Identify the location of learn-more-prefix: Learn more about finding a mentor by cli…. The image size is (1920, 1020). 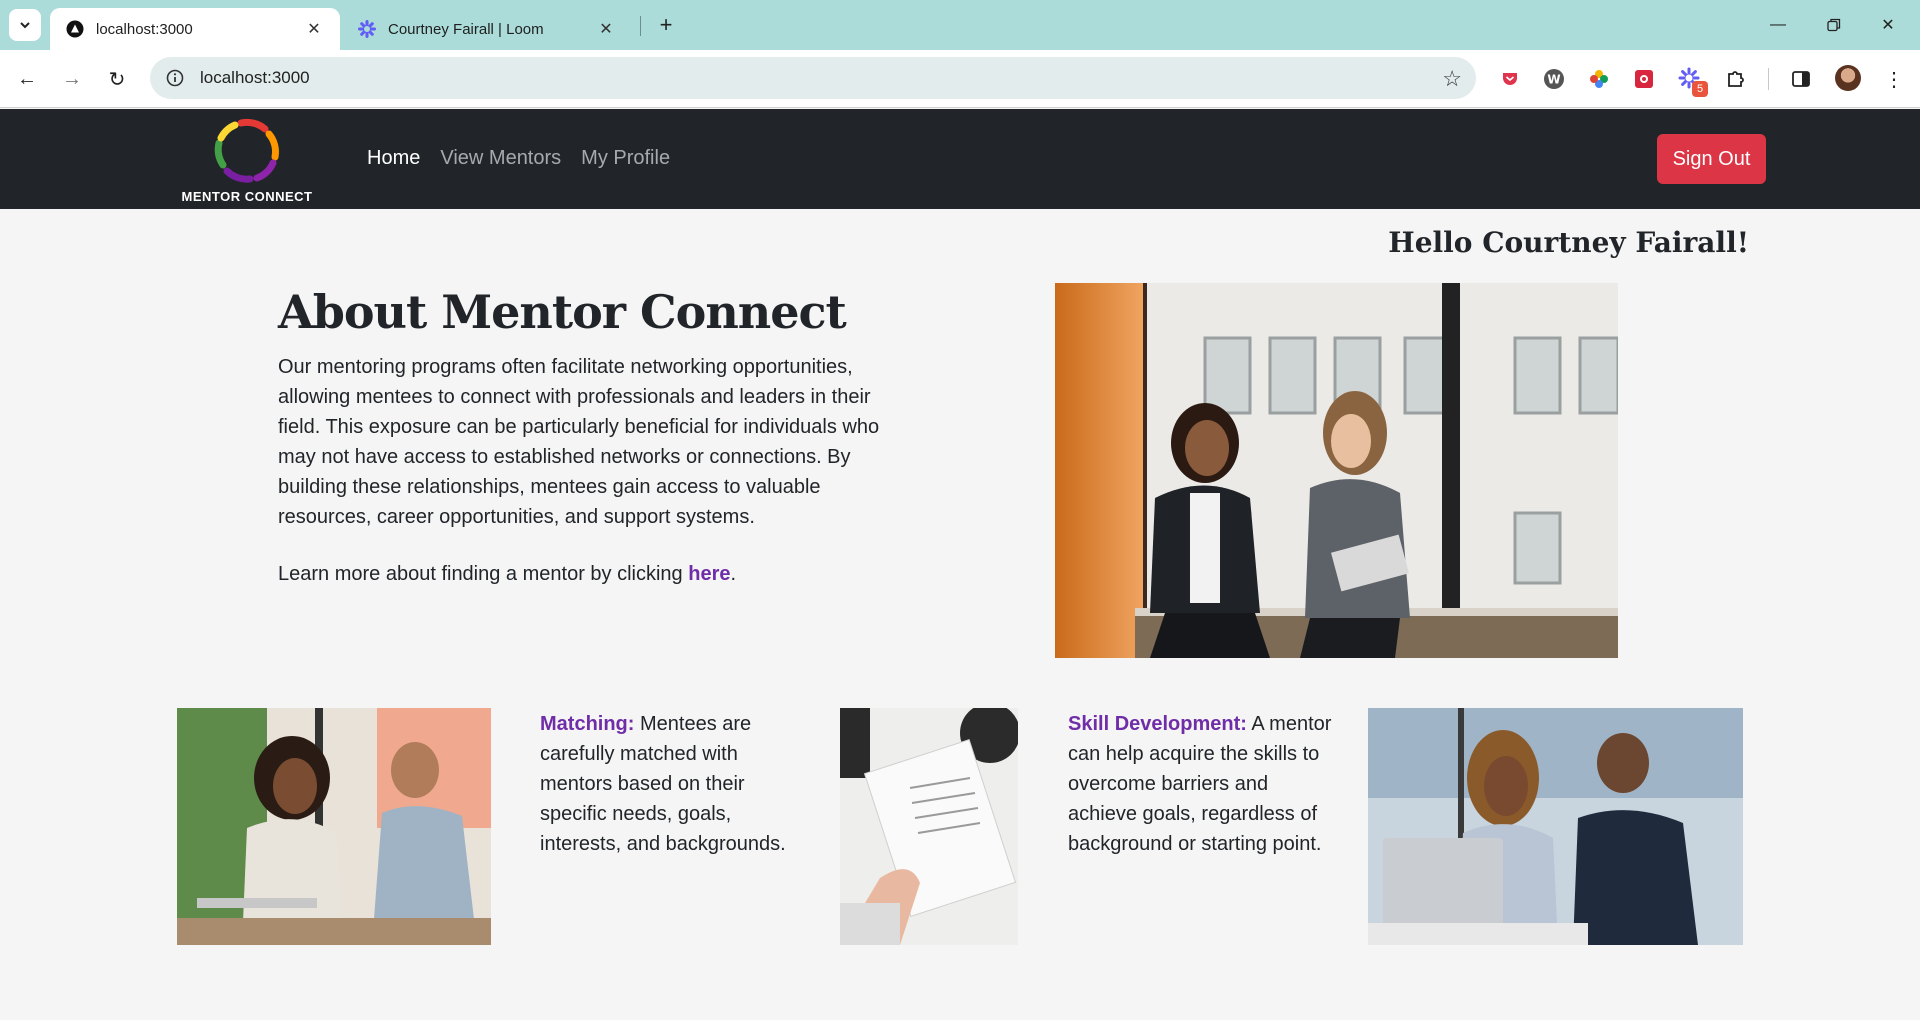
(483, 574).